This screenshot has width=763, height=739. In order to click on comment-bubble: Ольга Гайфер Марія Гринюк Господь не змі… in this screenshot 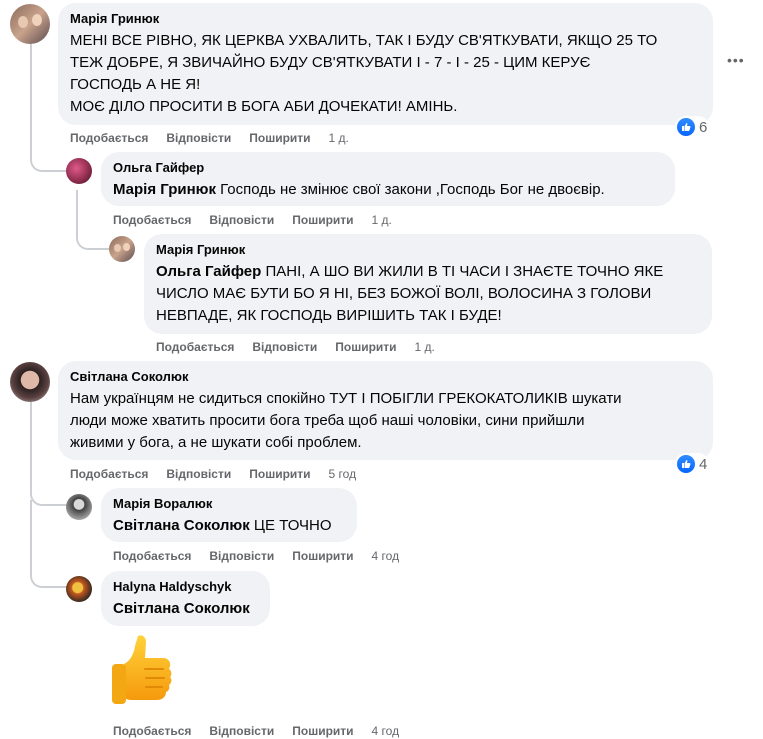, I will do `click(388, 179)`.